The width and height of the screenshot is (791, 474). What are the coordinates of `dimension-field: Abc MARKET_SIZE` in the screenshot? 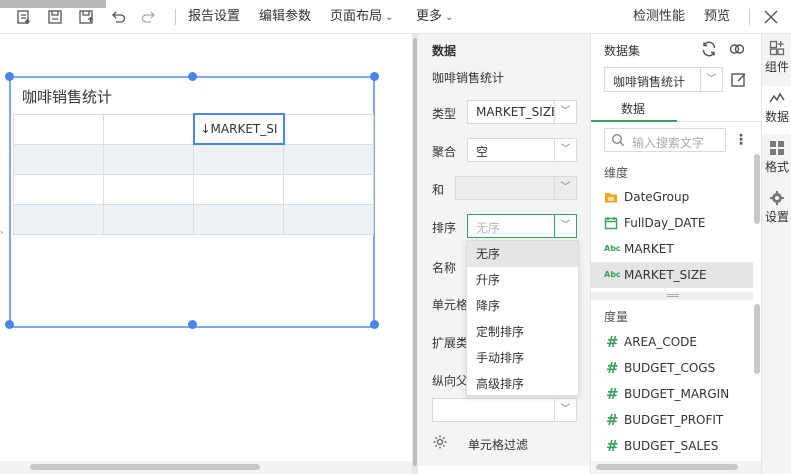 It's located at (672, 275).